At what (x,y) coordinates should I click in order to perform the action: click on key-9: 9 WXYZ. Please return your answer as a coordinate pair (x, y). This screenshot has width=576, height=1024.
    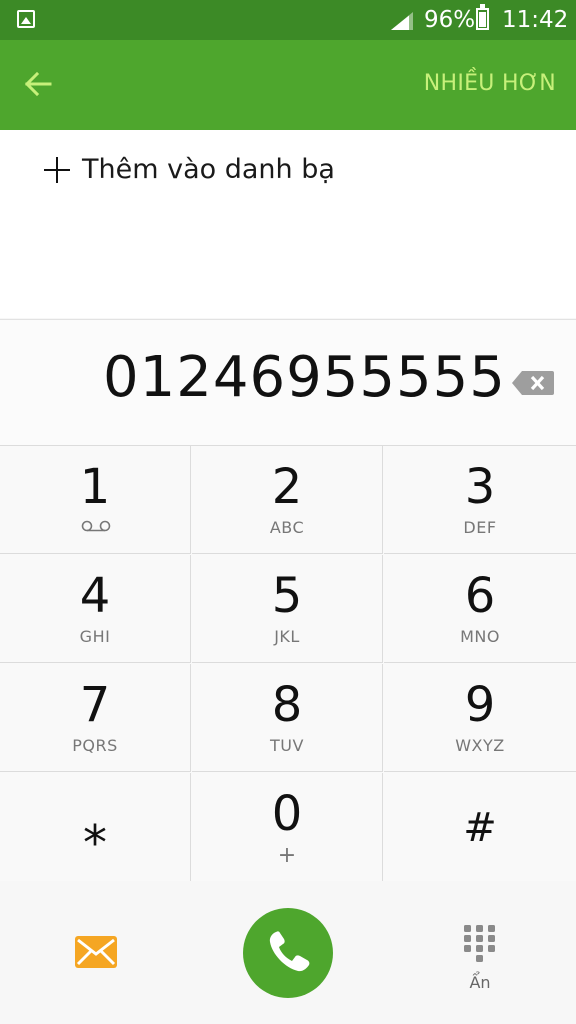
    Looking at the image, I should click on (480, 718).